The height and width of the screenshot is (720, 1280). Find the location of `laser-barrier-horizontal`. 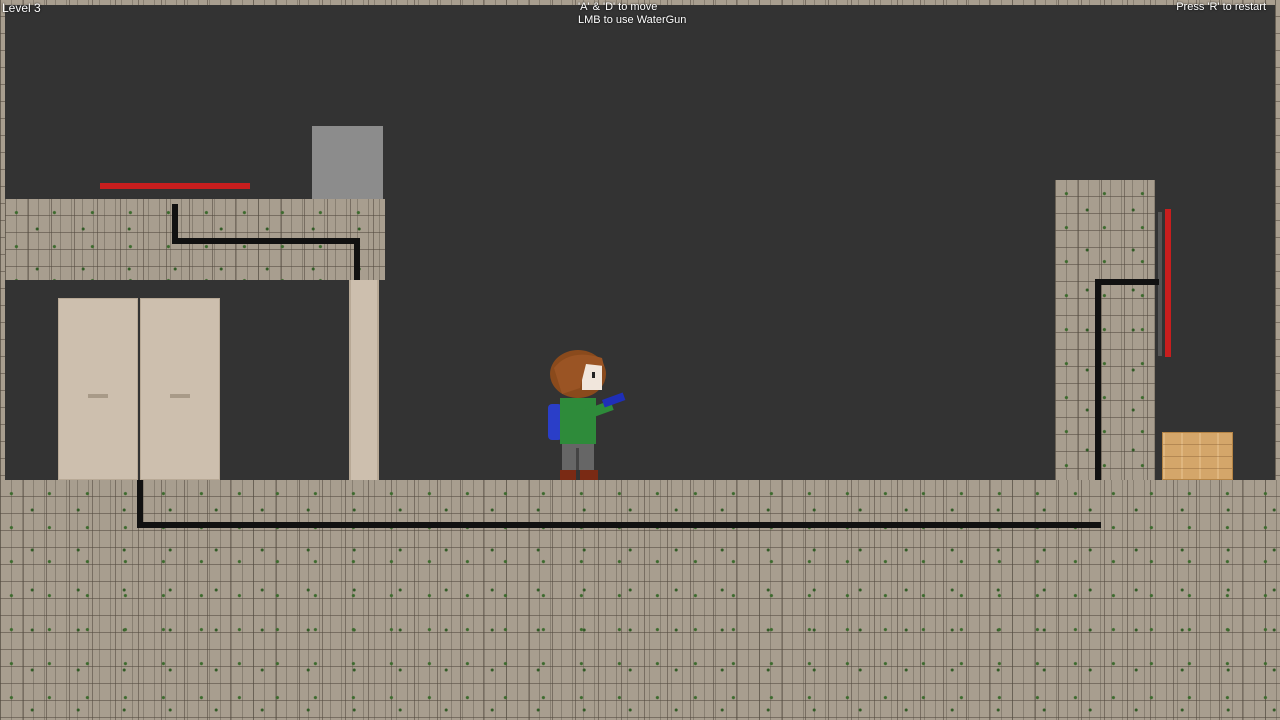

laser-barrier-horizontal is located at coordinates (175, 186).